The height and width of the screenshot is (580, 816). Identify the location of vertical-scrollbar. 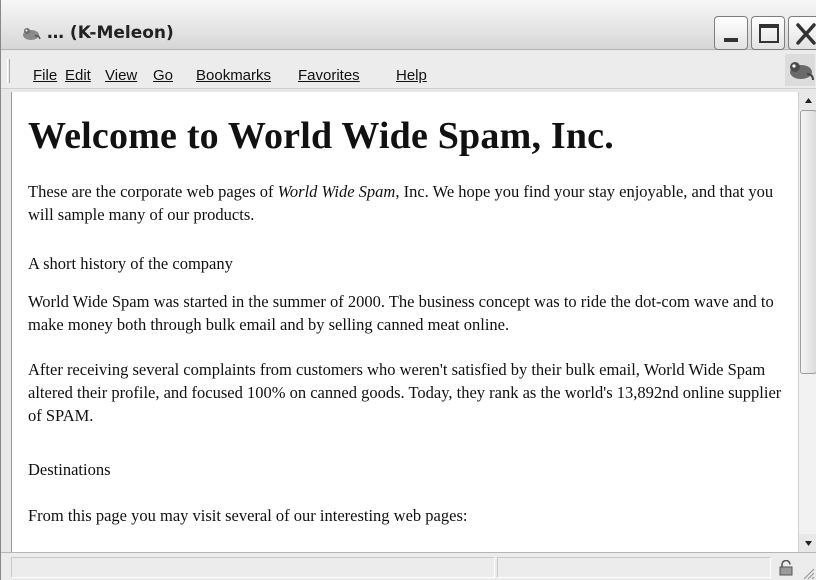
(807, 322).